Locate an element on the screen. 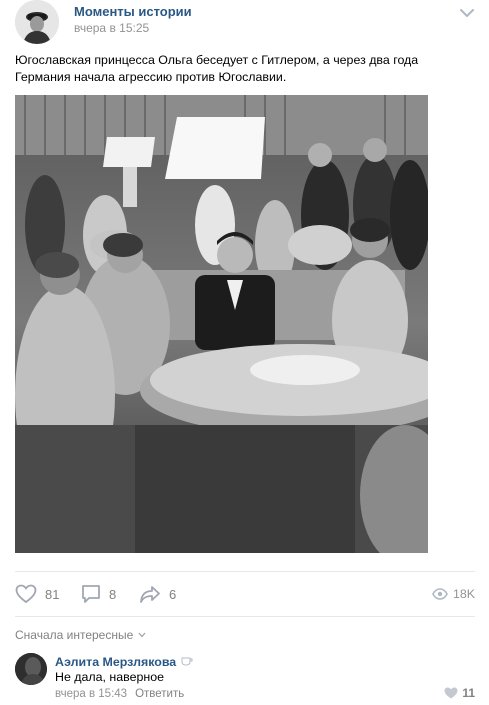  comment-button: 8 is located at coordinates (98, 594).